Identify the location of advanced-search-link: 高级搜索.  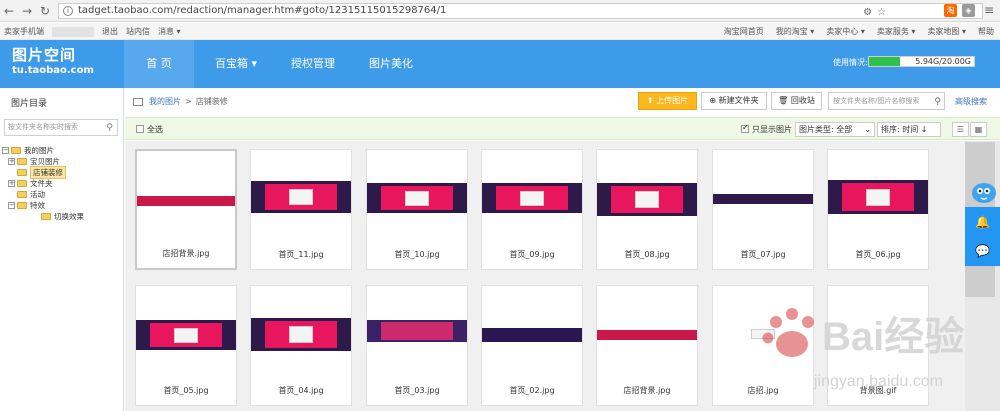
(971, 101).